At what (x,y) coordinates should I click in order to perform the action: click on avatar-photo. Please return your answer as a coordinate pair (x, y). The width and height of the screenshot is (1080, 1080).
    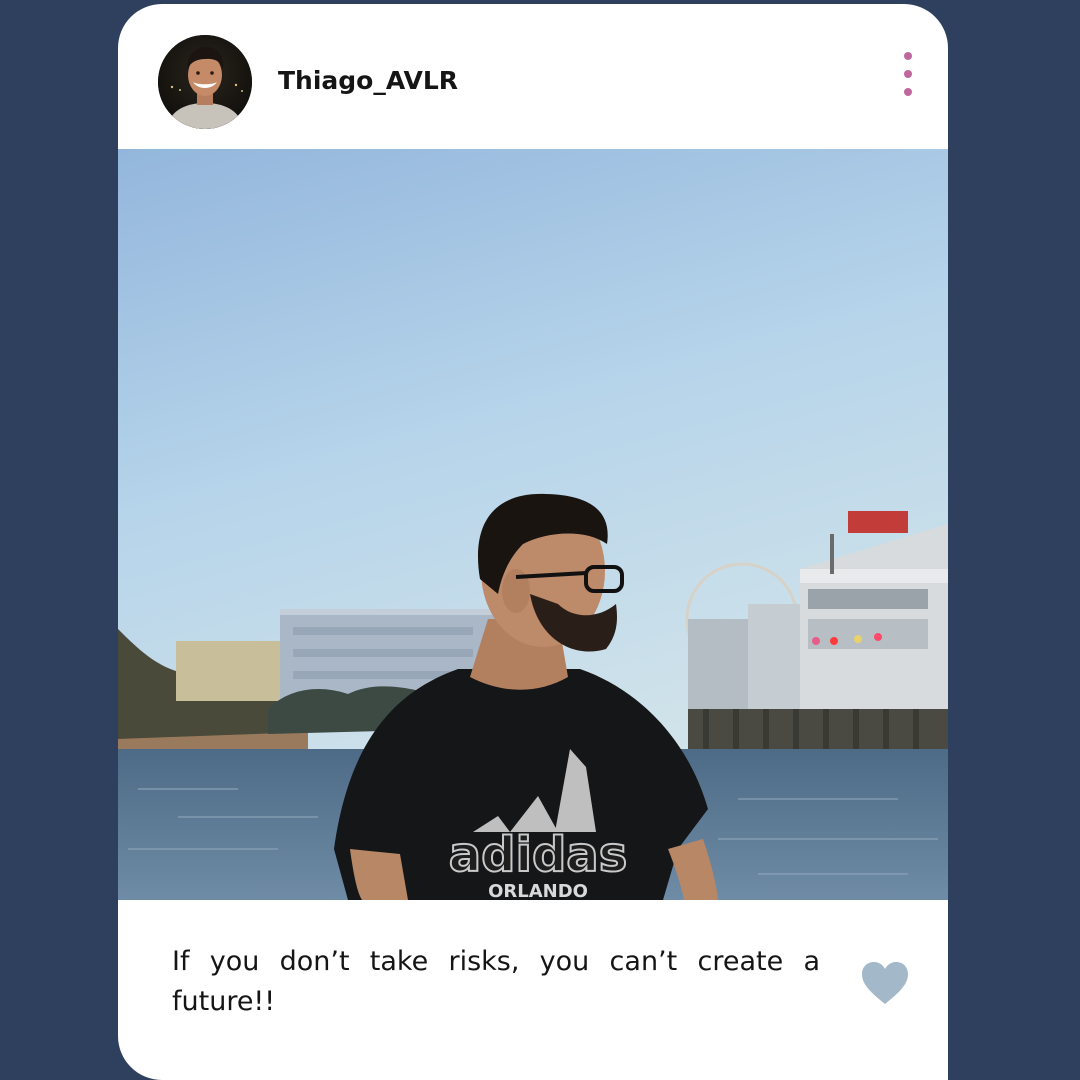
    Looking at the image, I should click on (205, 82).